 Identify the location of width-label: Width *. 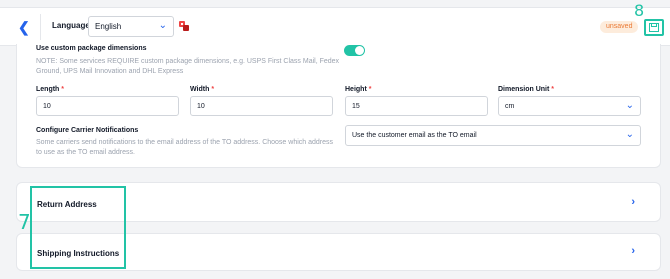
(202, 89).